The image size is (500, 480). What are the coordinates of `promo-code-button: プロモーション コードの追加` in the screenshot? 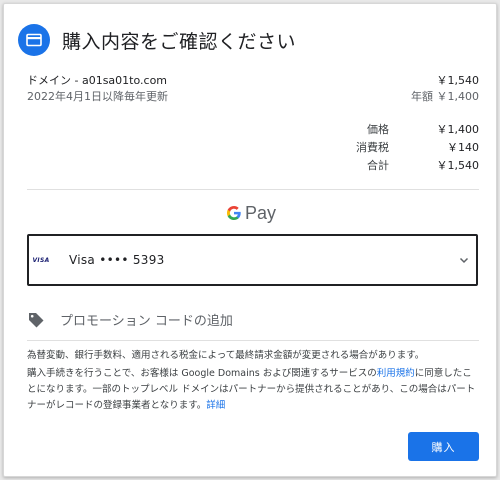 It's located at (130, 319).